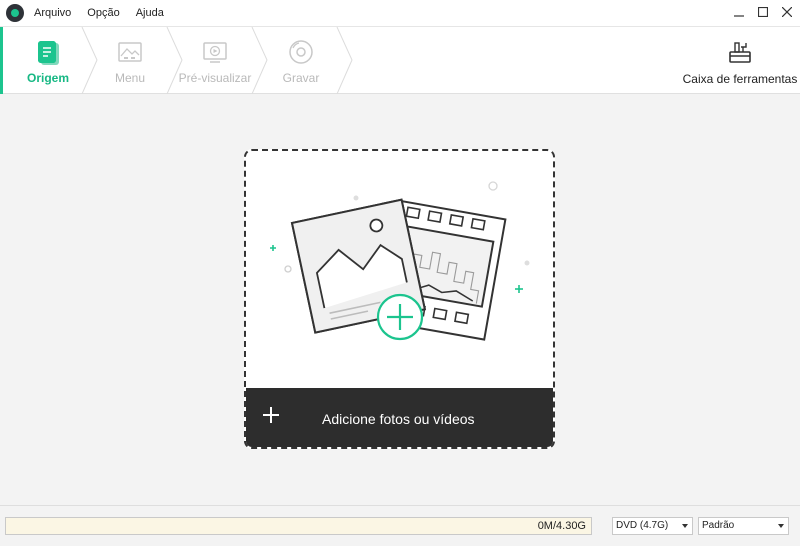 This screenshot has width=800, height=546. I want to click on step-gravar: Gravar, so click(301, 60).